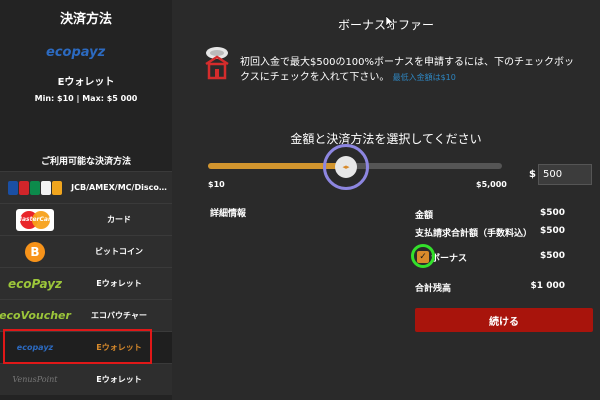 This screenshot has height=400, width=600. What do you see at coordinates (228, 214) in the screenshot?
I see `details-label: 詳細情報` at bounding box center [228, 214].